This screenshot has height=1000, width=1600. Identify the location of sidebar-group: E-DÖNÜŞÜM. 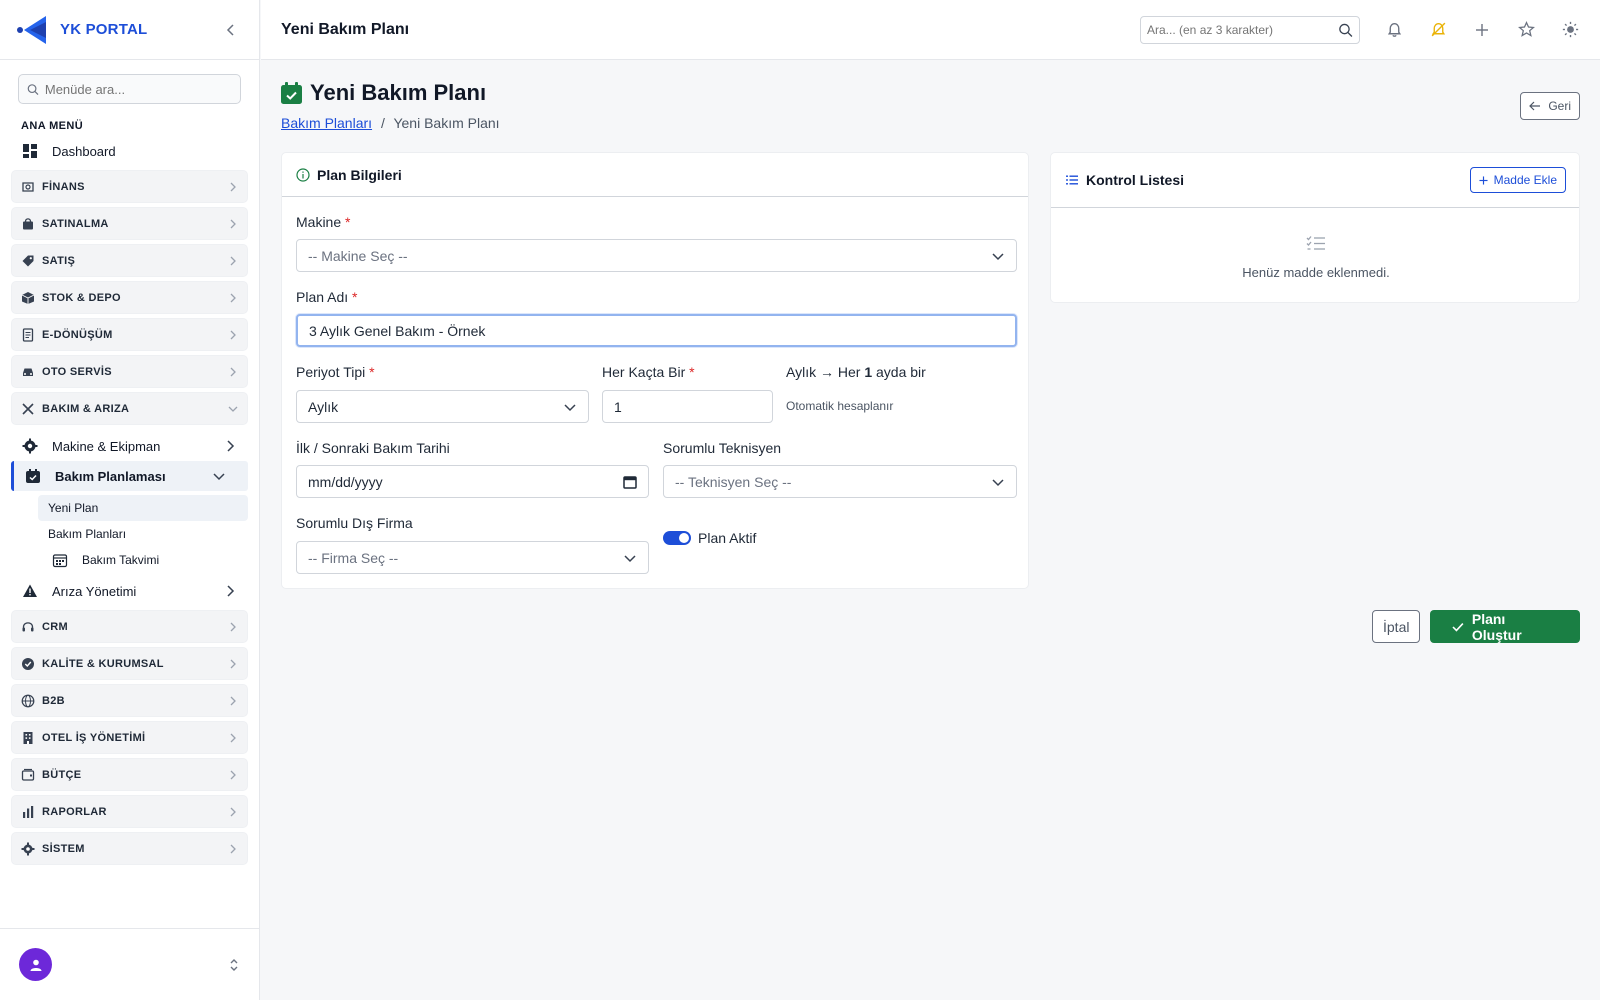
(129, 334).